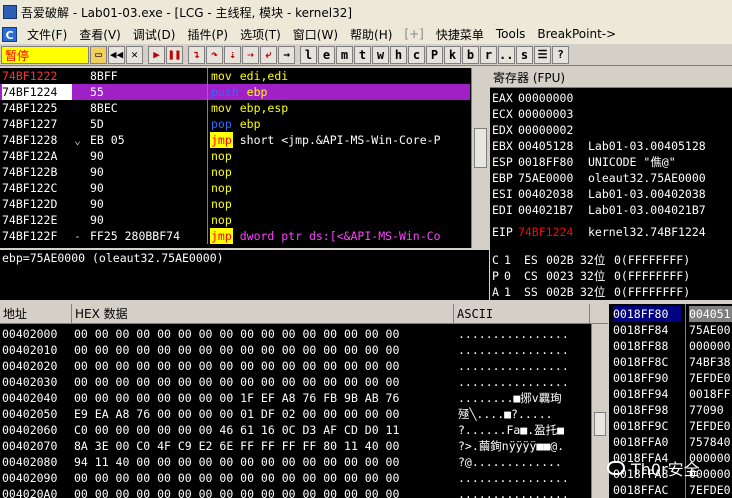  I want to click on toolbar-btn-s: s, so click(524, 54).